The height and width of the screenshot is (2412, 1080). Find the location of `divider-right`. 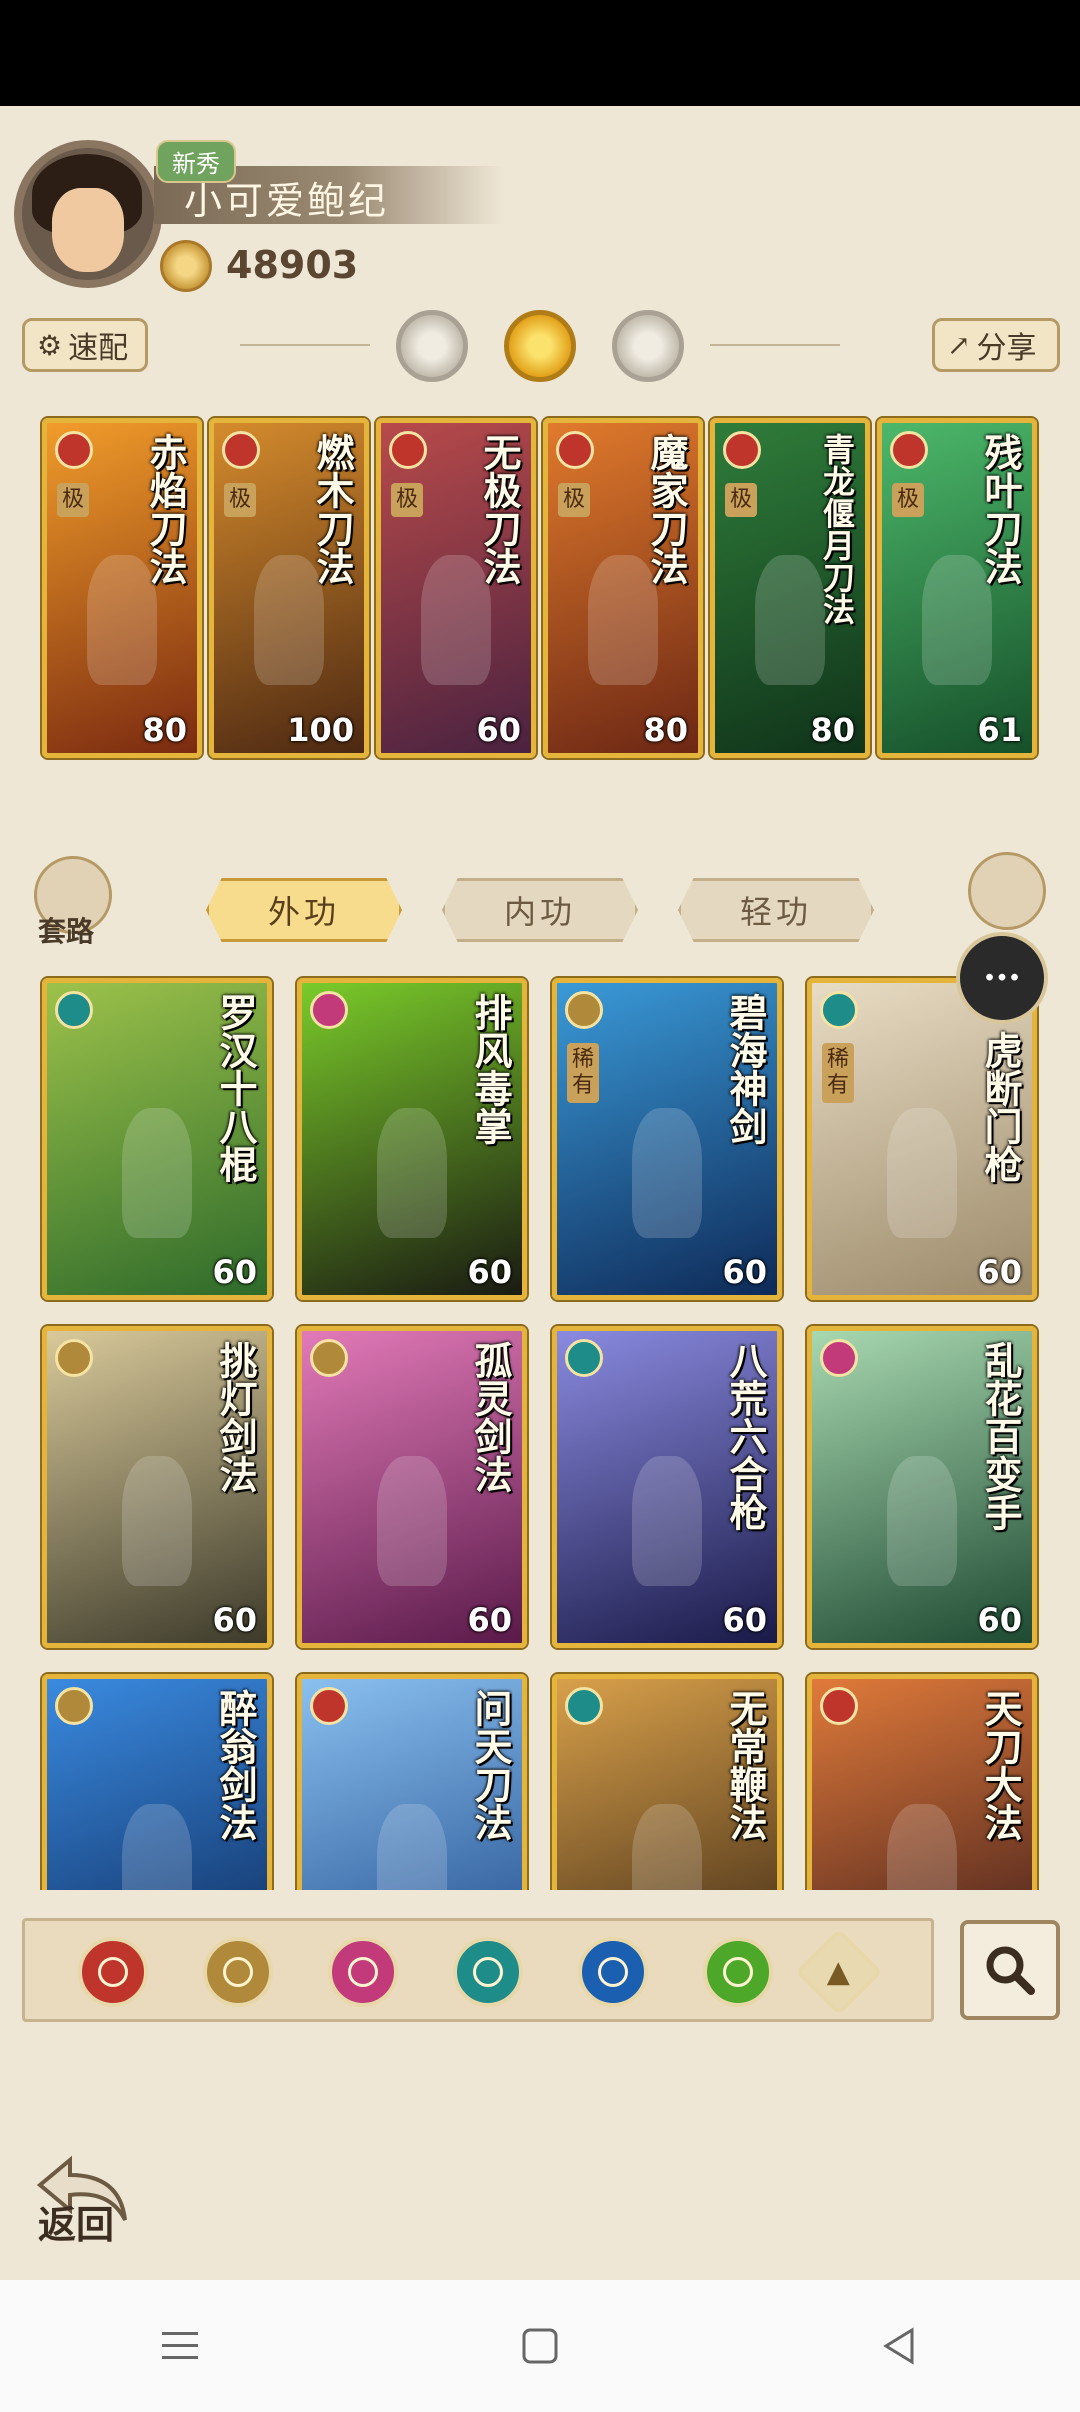

divider-right is located at coordinates (775, 345).